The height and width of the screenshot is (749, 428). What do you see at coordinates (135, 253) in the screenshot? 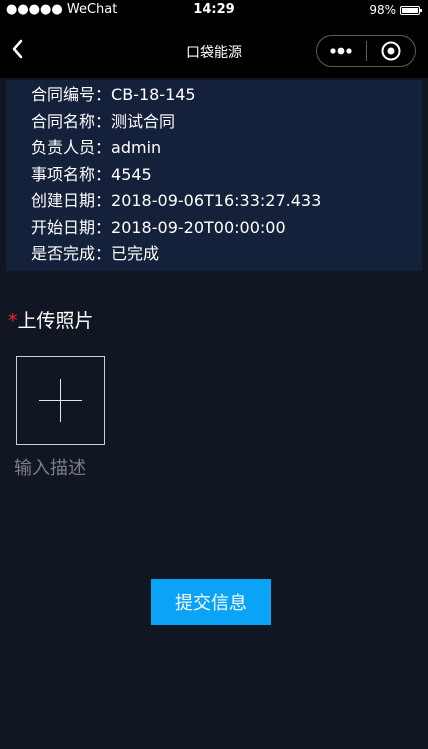
I see `info-value: 已完成` at bounding box center [135, 253].